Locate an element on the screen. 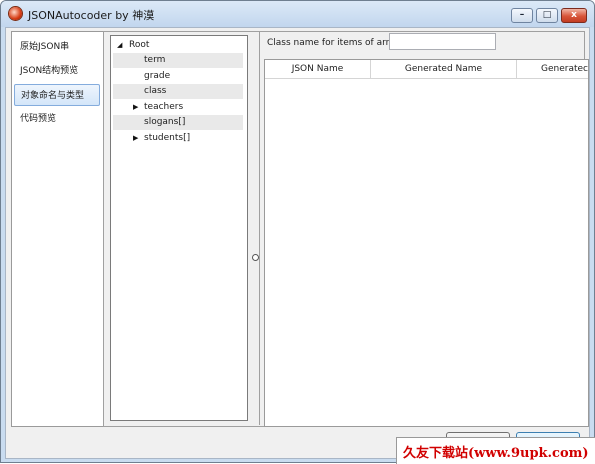  nav-item-json-structure: JSON结构预览 is located at coordinates (57, 71).